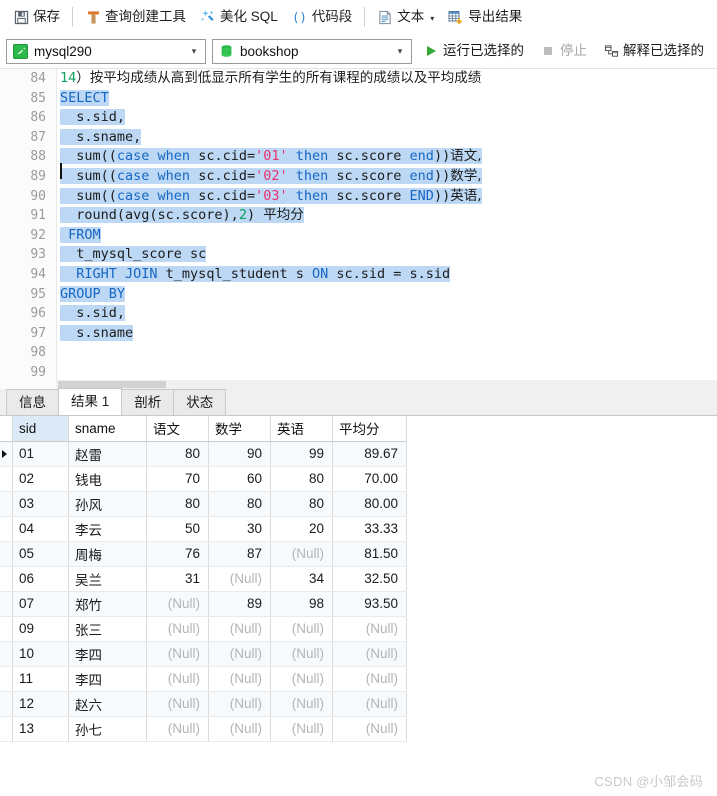 This screenshot has width=717, height=796. Describe the element at coordinates (369, 579) in the screenshot. I see `cell-average: 32.50` at that location.